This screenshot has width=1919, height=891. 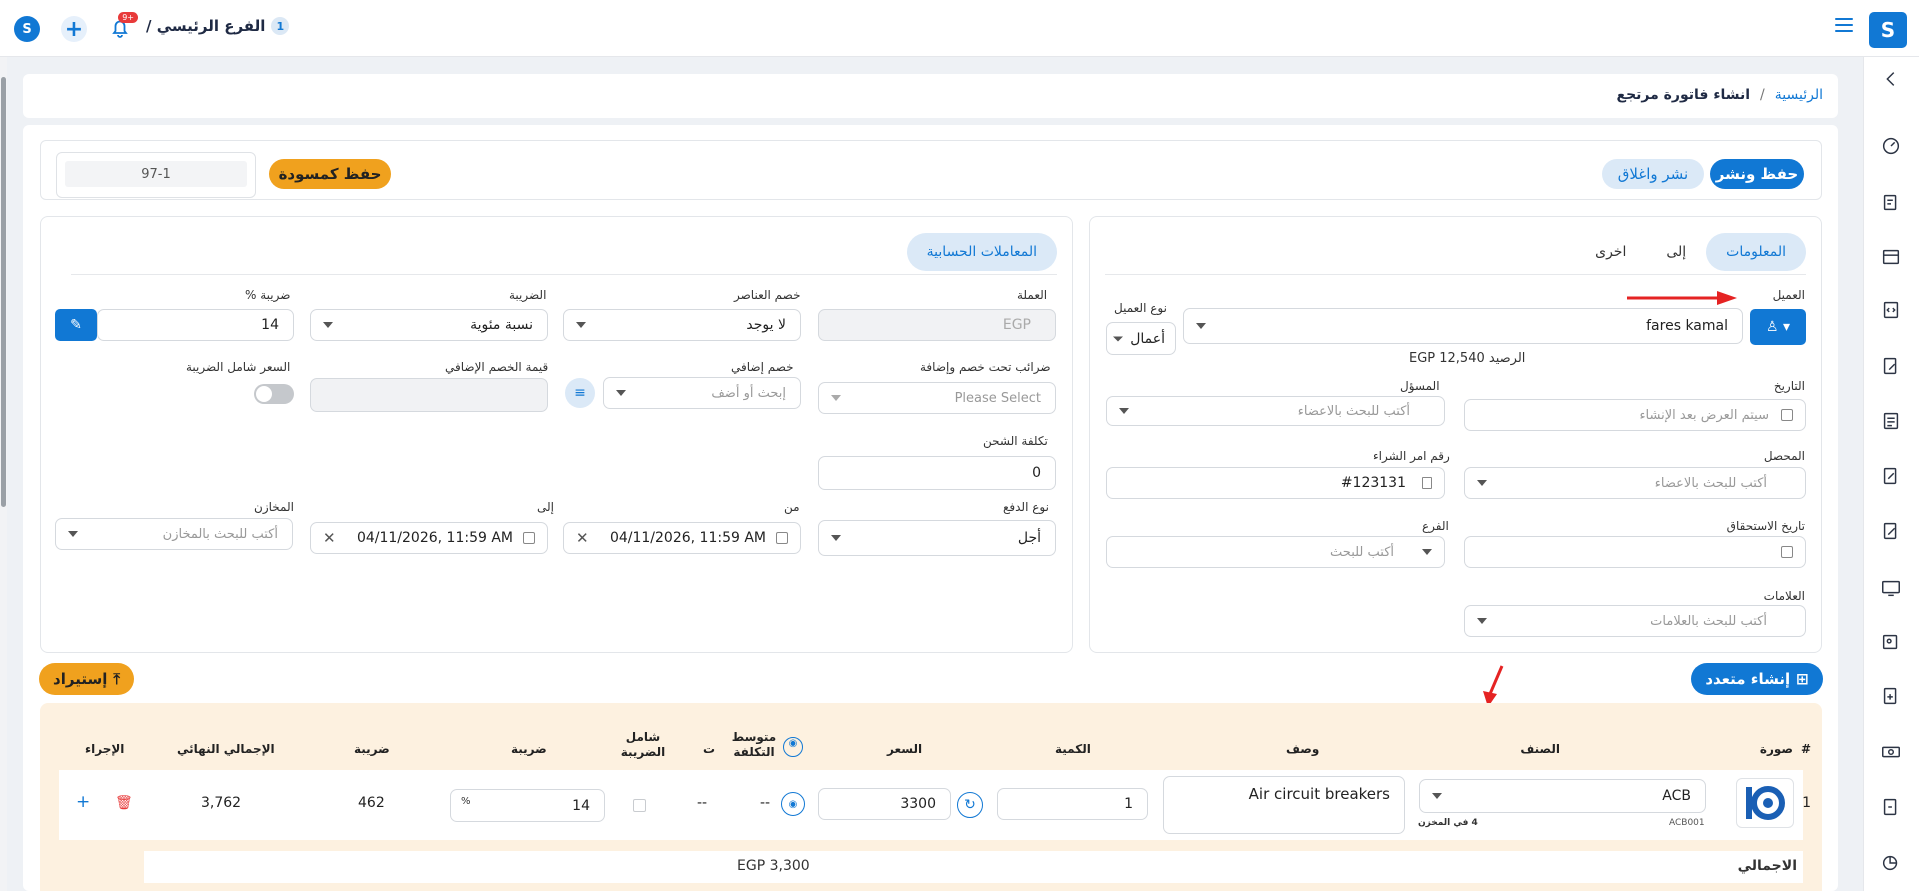 What do you see at coordinates (1891, 203) in the screenshot?
I see `invoice-icon` at bounding box center [1891, 203].